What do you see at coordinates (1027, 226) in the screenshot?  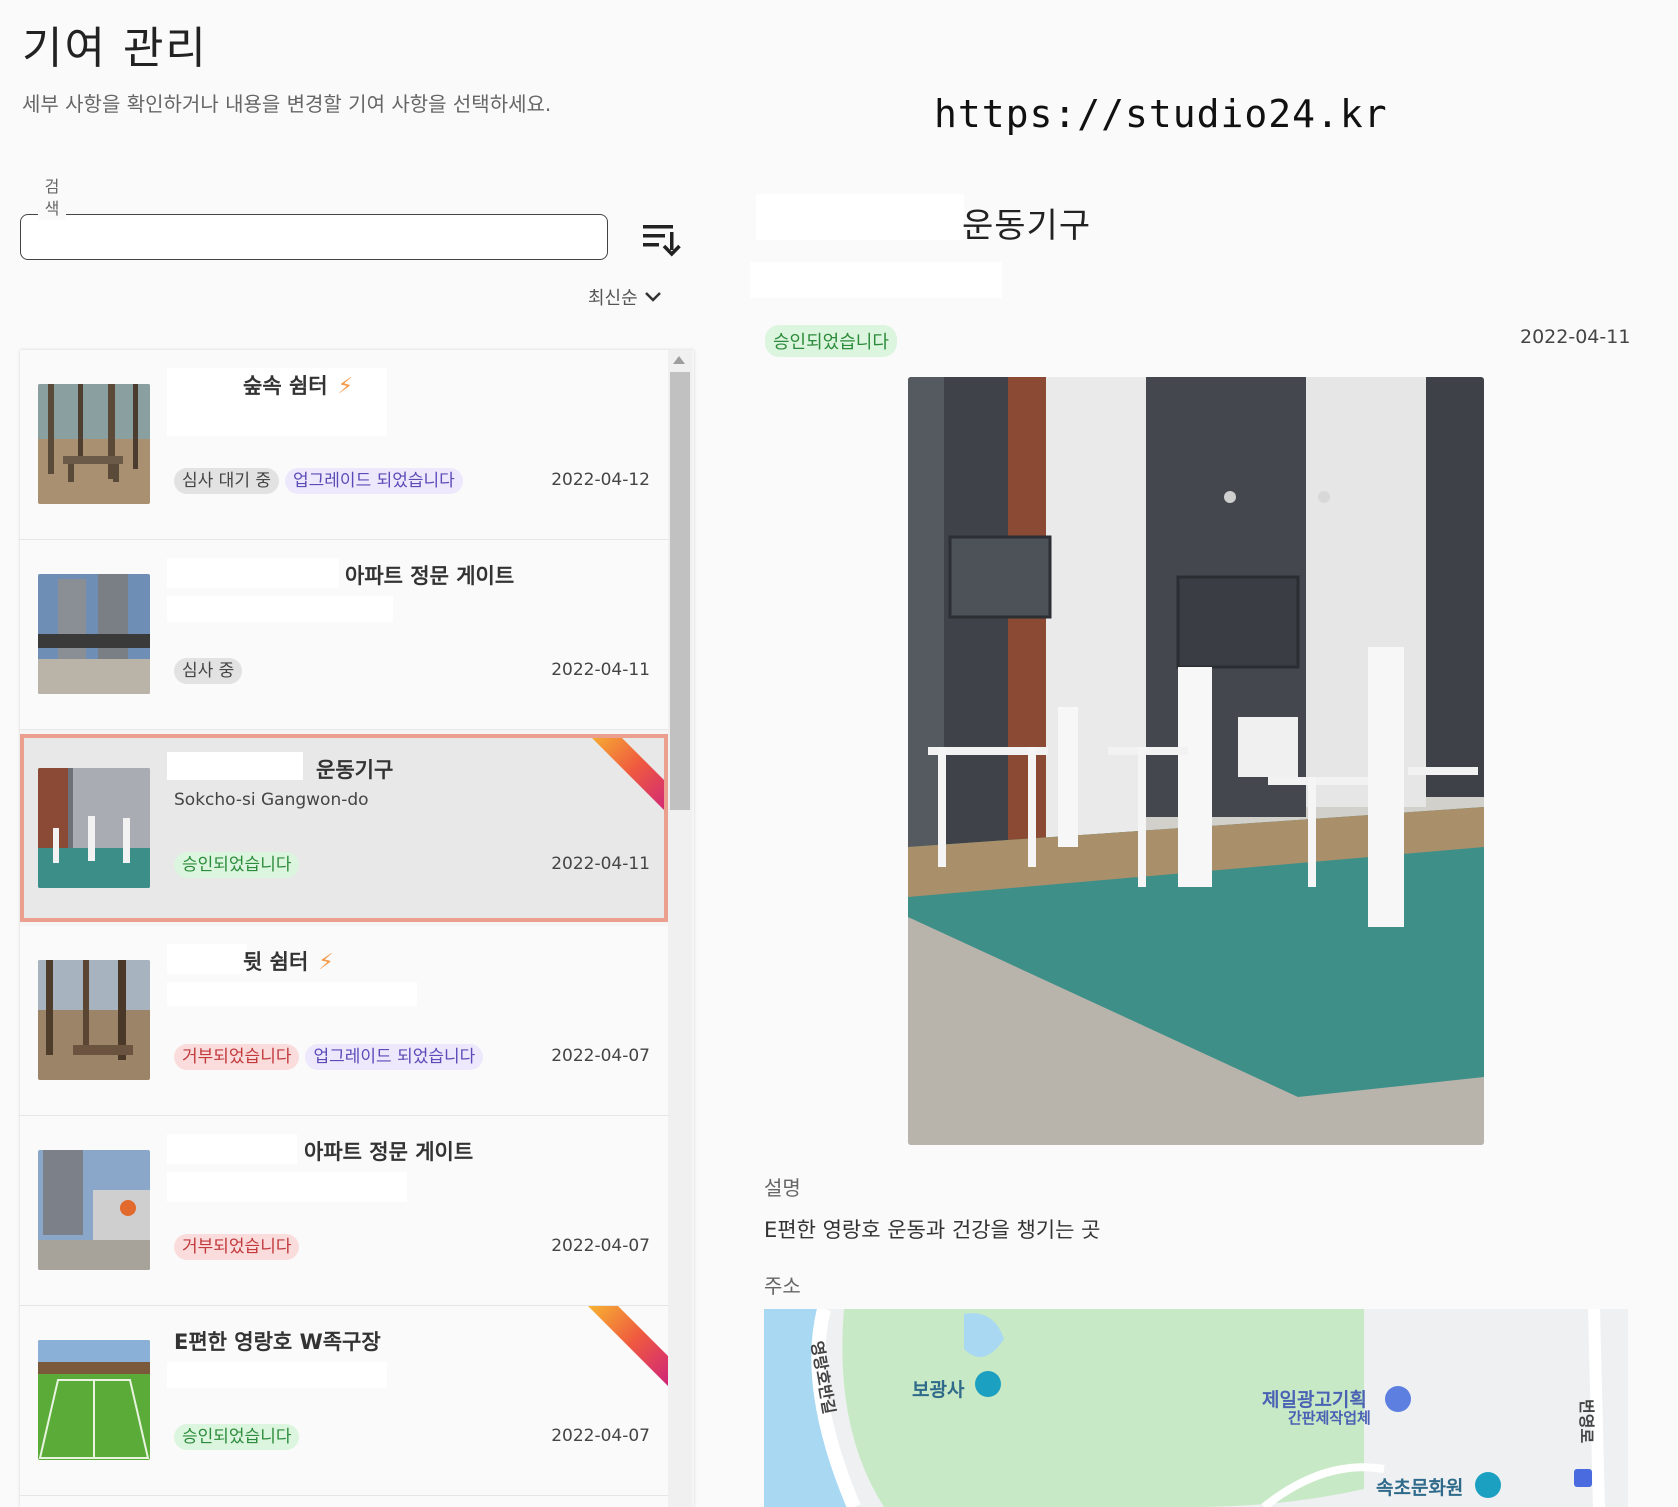 I see `detail-title: 운동기구` at bounding box center [1027, 226].